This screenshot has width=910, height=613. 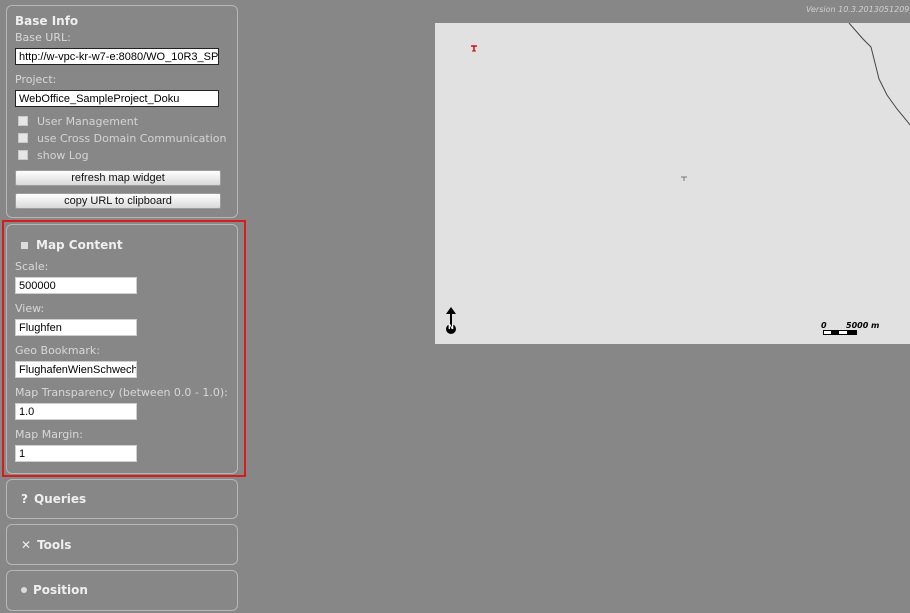 What do you see at coordinates (474, 48) in the screenshot?
I see `airport-marker-icon` at bounding box center [474, 48].